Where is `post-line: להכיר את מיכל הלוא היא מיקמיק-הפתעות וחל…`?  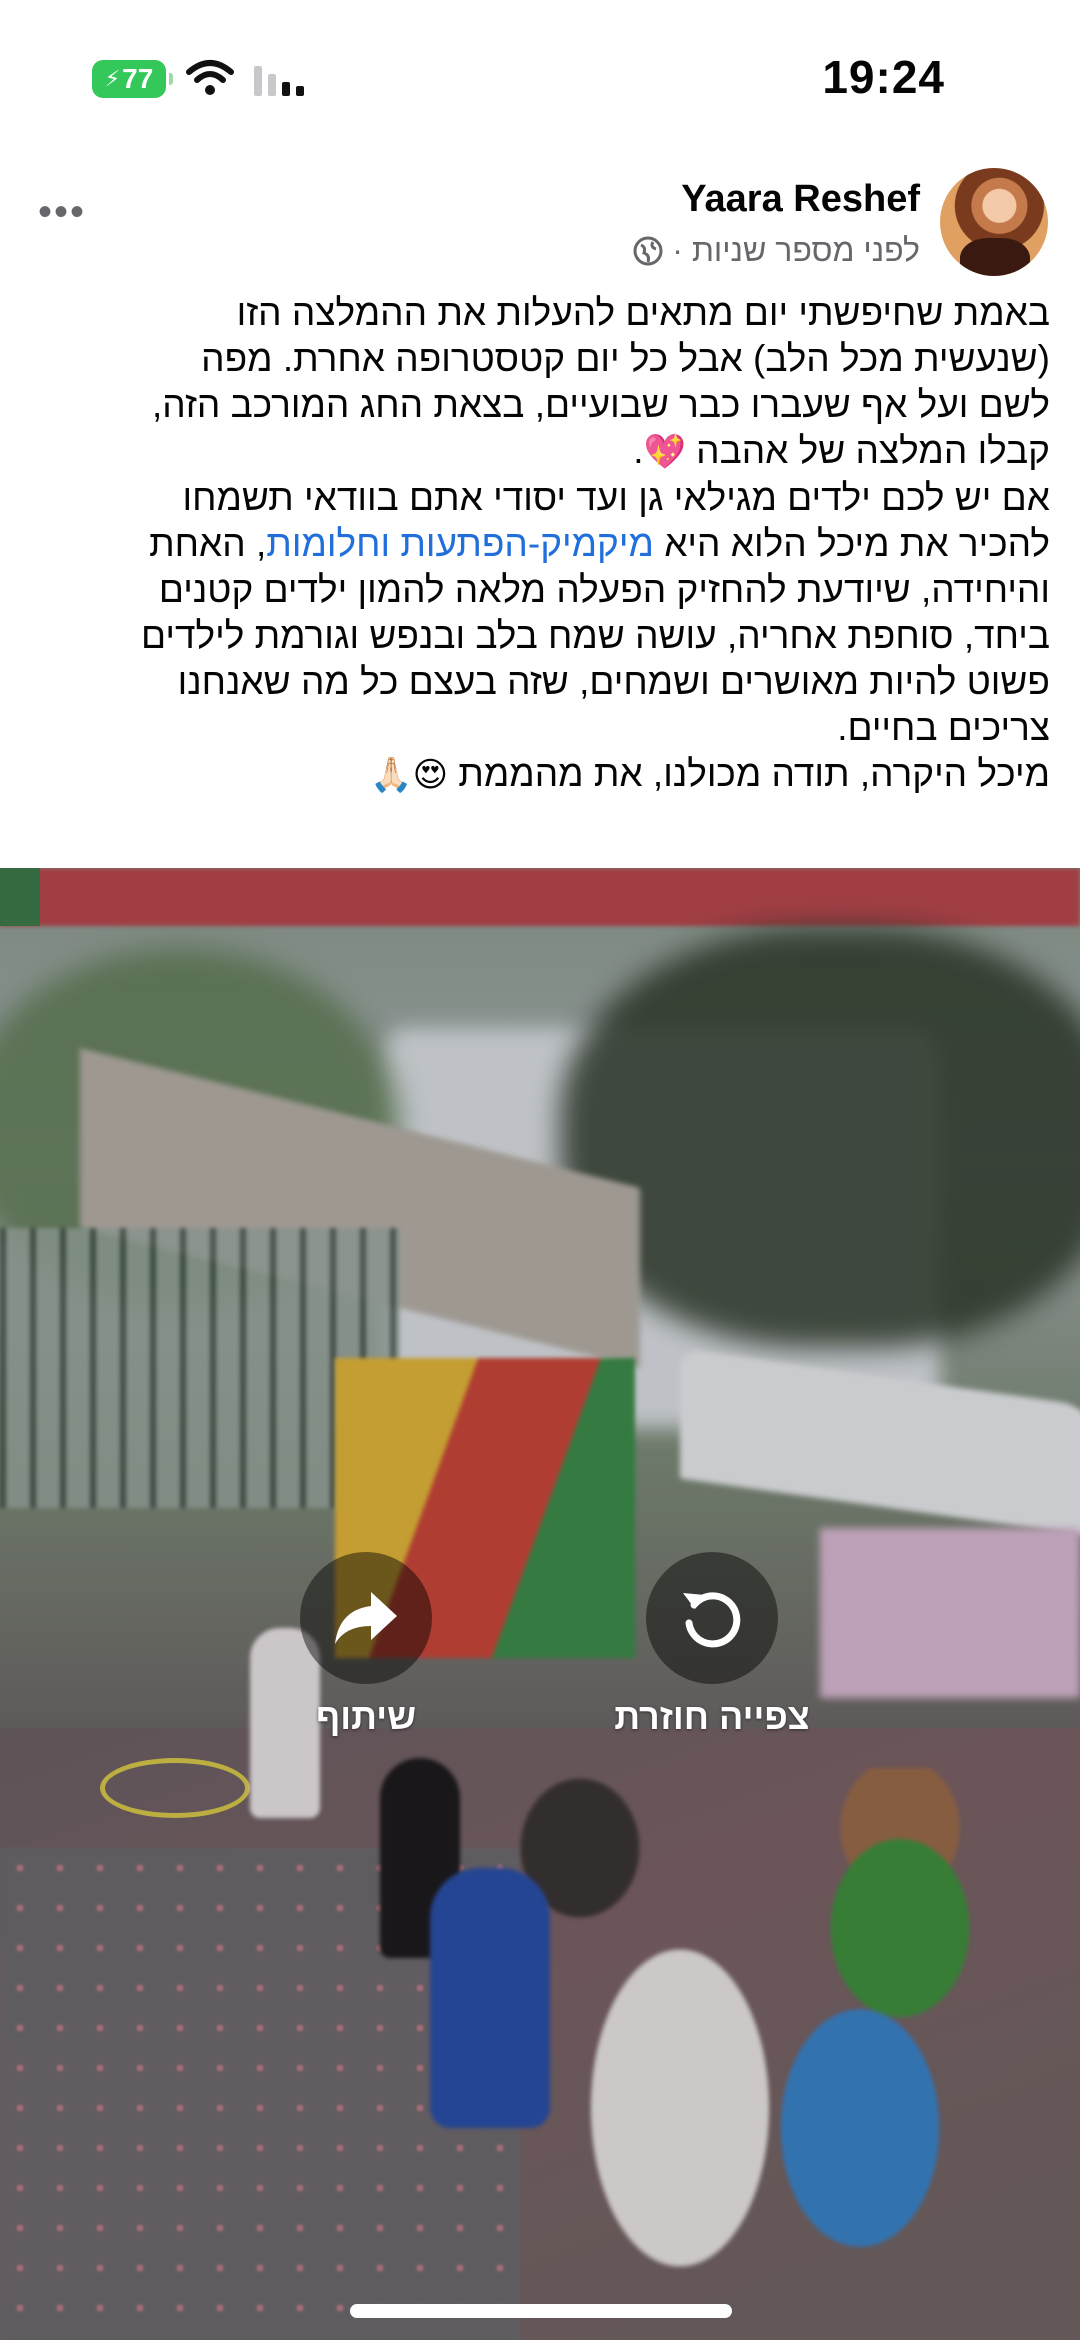 post-line: להכיר את מיכל הלוא היא מיקמיק-הפתעות וחל… is located at coordinates (599, 543).